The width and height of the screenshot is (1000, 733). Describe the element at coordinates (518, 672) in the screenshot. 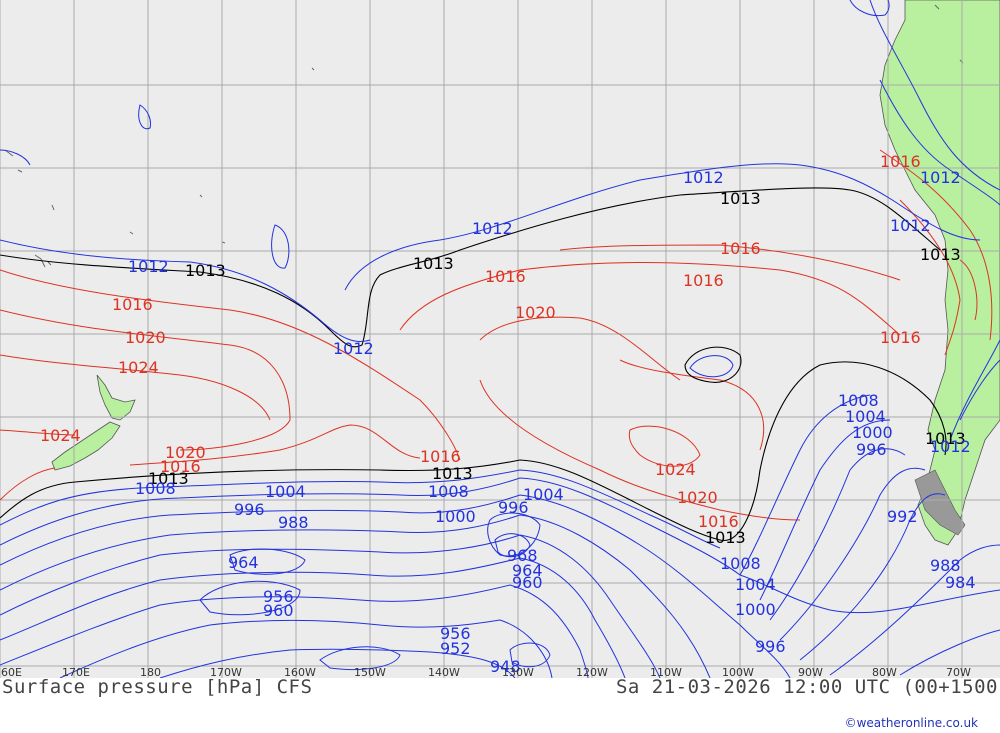

I see `lon-label: 130W` at that location.